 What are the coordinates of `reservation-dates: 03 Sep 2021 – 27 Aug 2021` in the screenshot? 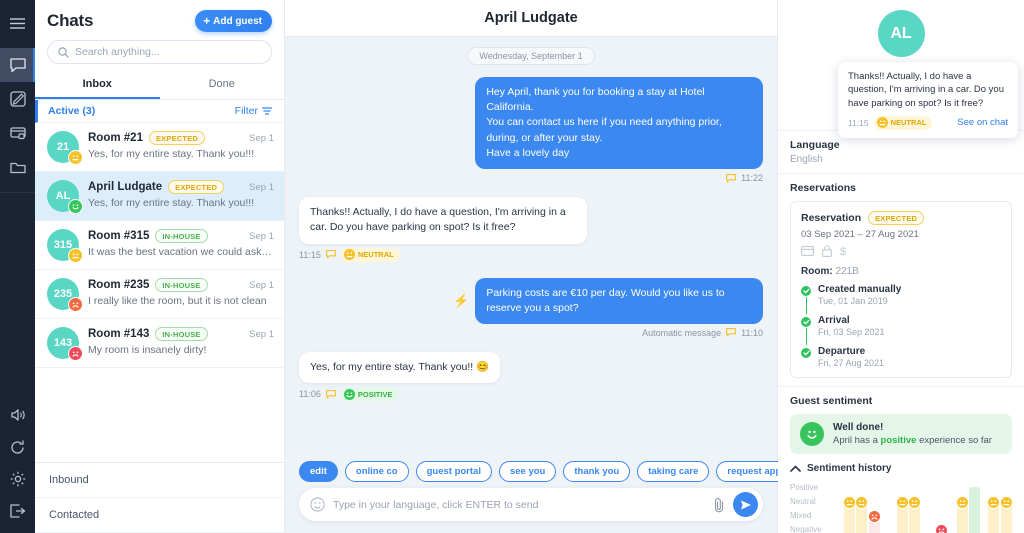 It's located at (860, 234).